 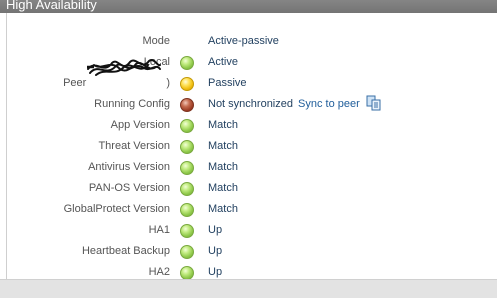 What do you see at coordinates (223, 62) in the screenshot?
I see `local-value: Active` at bounding box center [223, 62].